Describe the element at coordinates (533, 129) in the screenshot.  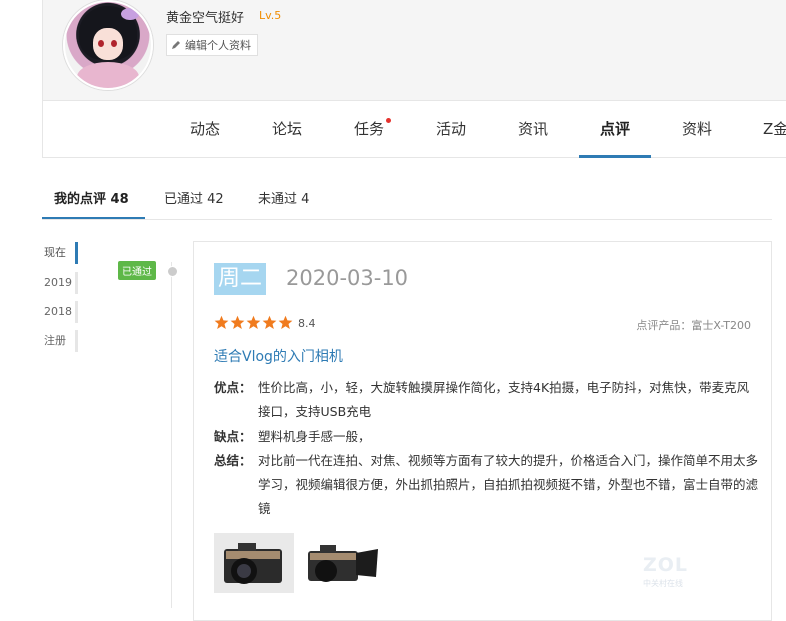
I see `nav-item-news: 资讯` at that location.